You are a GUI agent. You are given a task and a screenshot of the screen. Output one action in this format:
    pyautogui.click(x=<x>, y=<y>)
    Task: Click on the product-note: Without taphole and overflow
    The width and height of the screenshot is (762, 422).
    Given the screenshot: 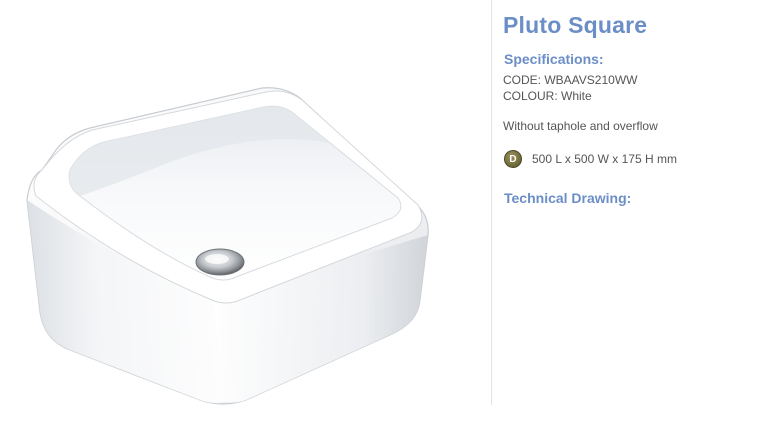 What is the action you would take?
    pyautogui.click(x=580, y=126)
    